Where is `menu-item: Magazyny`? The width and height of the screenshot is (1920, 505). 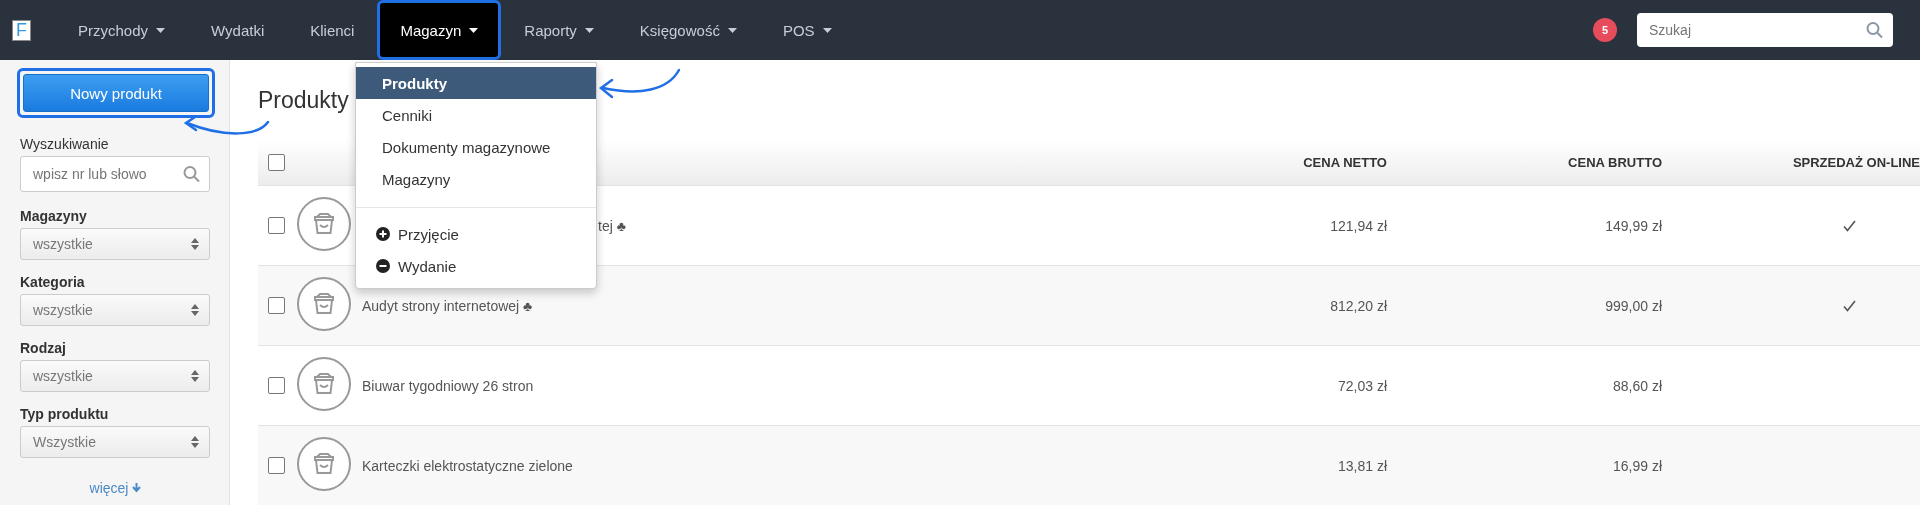
menu-item: Magazyny is located at coordinates (476, 179).